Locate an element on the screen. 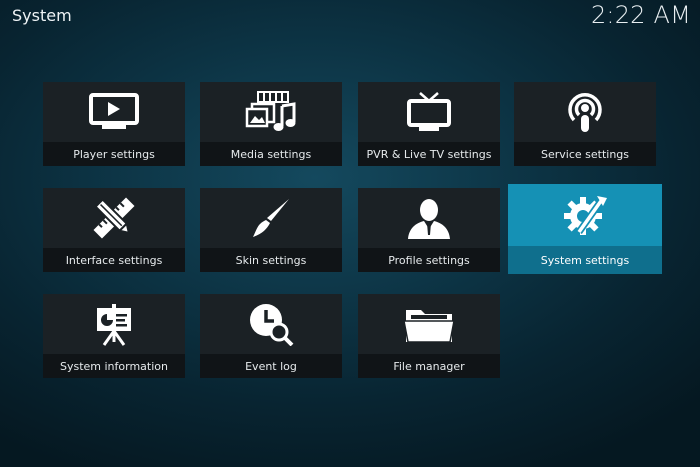 Image resolution: width=700 pixels, height=467 pixels. tile-label: File manager is located at coordinates (429, 366).